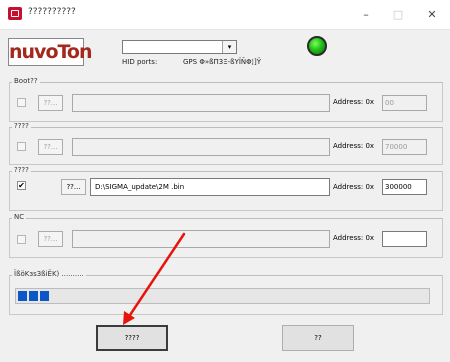 The width and height of the screenshot is (450, 362). What do you see at coordinates (140, 62) in the screenshot?
I see `hid-ports-label: HID ports:` at bounding box center [140, 62].